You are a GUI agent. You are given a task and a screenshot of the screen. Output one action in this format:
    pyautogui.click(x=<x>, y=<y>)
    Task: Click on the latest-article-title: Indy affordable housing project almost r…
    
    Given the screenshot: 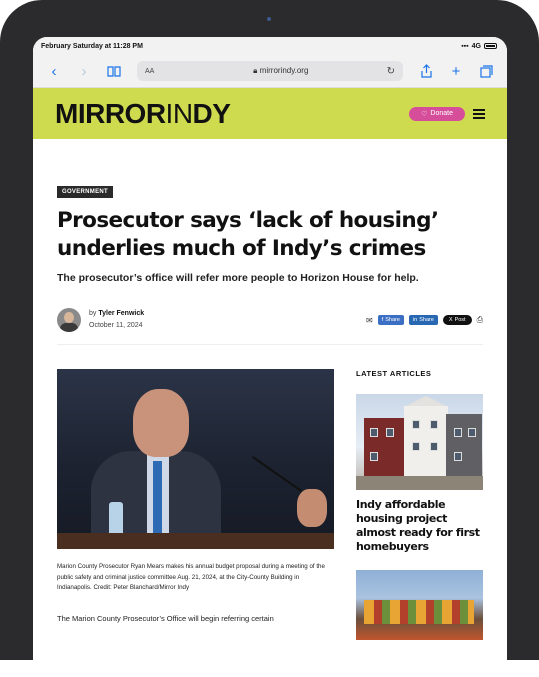 What is the action you would take?
    pyautogui.click(x=419, y=526)
    